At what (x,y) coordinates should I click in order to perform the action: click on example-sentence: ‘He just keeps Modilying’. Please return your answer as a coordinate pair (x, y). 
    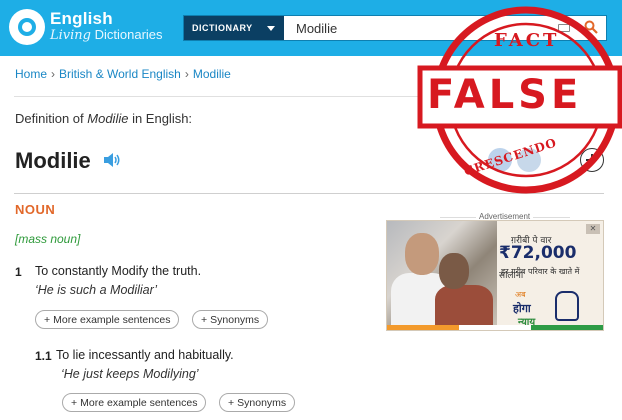
    Looking at the image, I should click on (130, 374).